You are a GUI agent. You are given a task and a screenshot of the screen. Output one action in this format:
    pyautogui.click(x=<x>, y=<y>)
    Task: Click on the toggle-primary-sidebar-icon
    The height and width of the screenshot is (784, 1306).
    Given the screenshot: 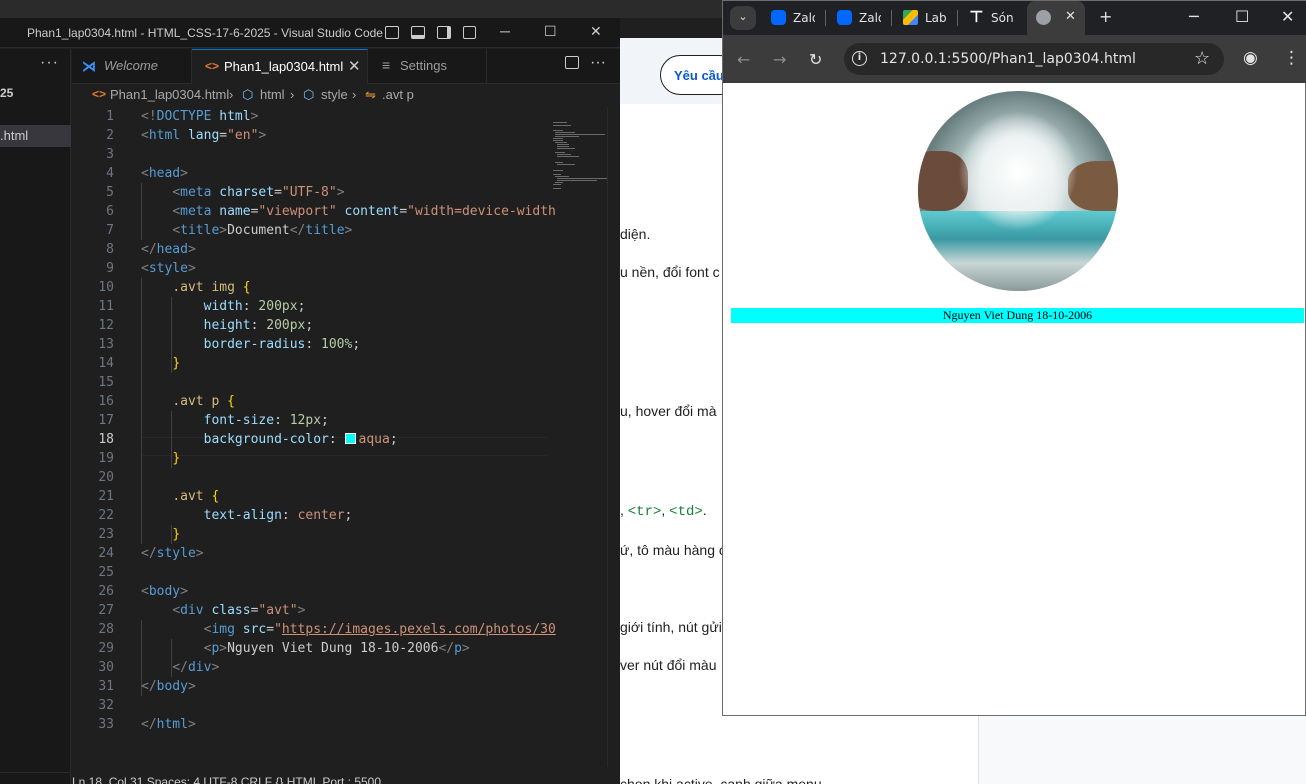 What is the action you would take?
    pyautogui.click(x=392, y=32)
    